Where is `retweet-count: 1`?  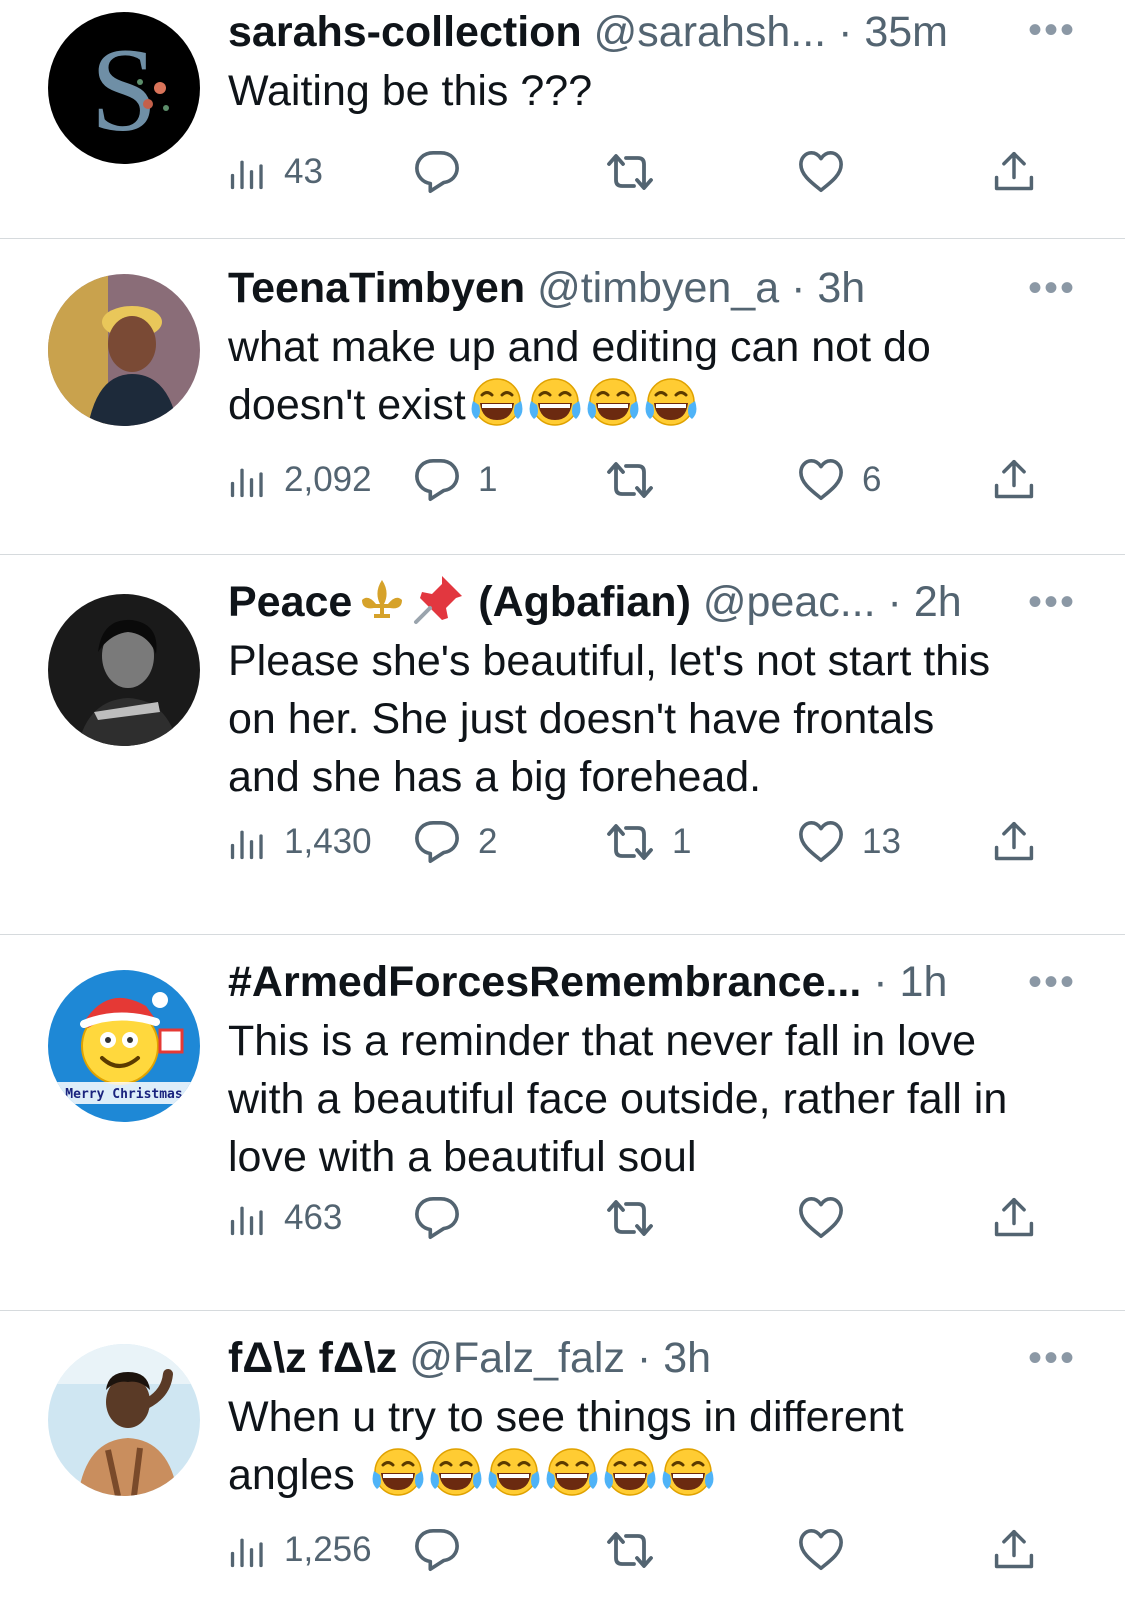 retweet-count: 1 is located at coordinates (682, 841).